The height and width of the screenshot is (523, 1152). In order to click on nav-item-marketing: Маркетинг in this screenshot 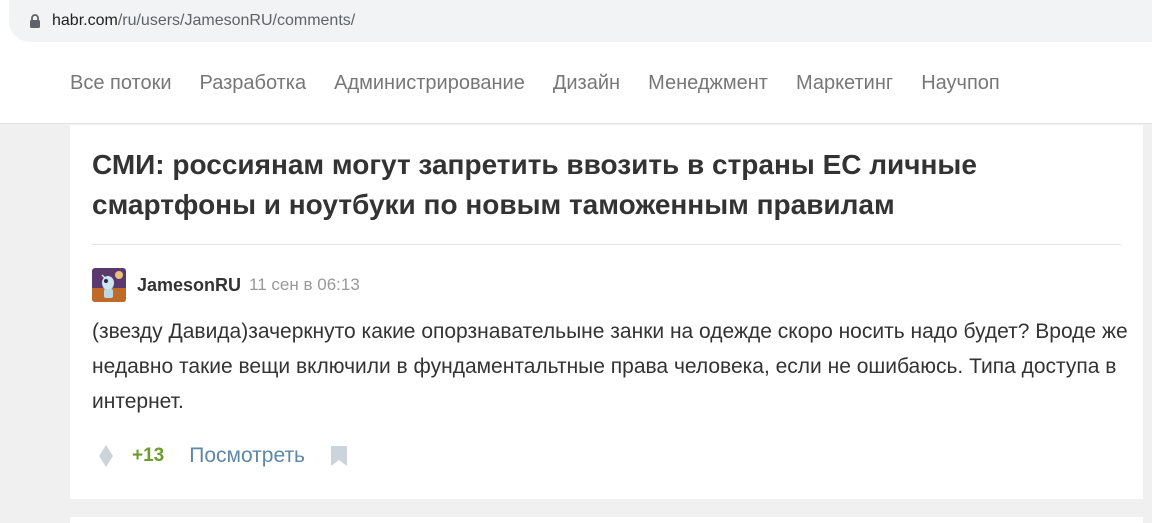, I will do `click(844, 83)`.